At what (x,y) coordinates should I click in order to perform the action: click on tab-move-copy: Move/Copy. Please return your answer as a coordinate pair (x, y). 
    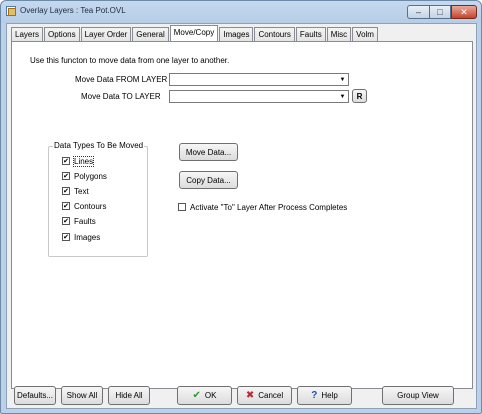
    Looking at the image, I should click on (194, 33).